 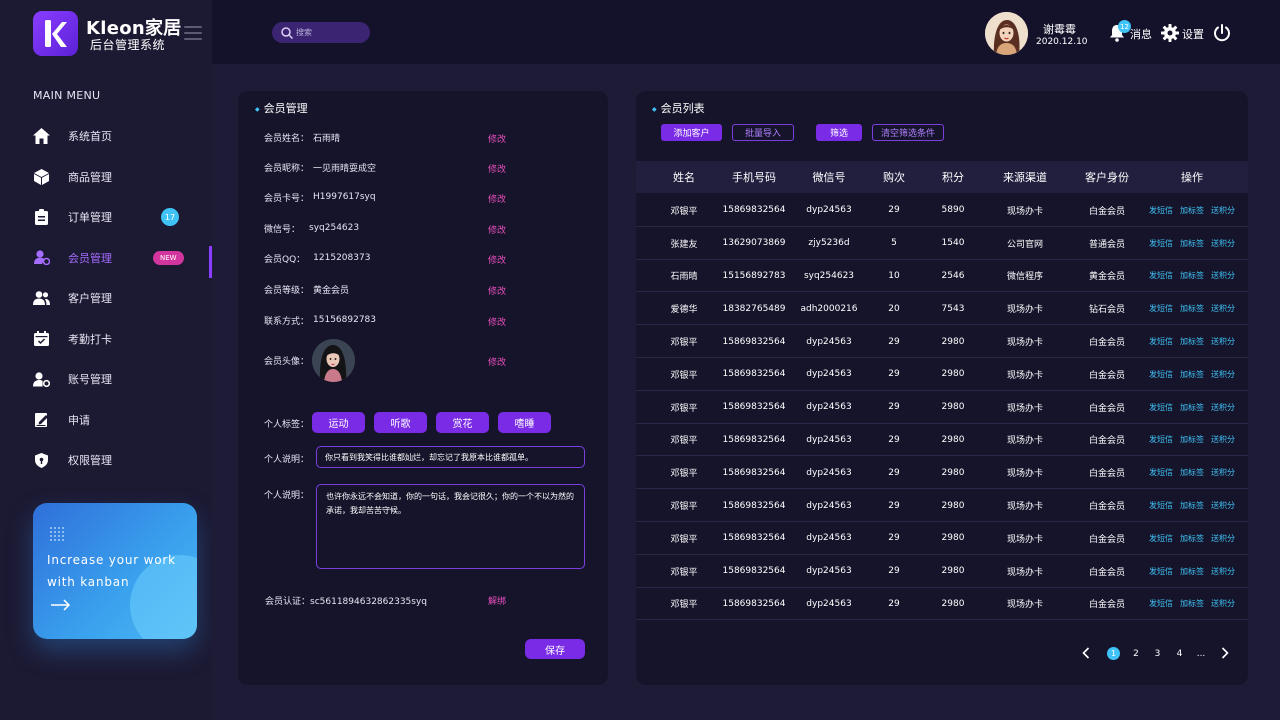 What do you see at coordinates (106, 258) in the screenshot?
I see `sidebar-item-members: 会员管理 NEW` at bounding box center [106, 258].